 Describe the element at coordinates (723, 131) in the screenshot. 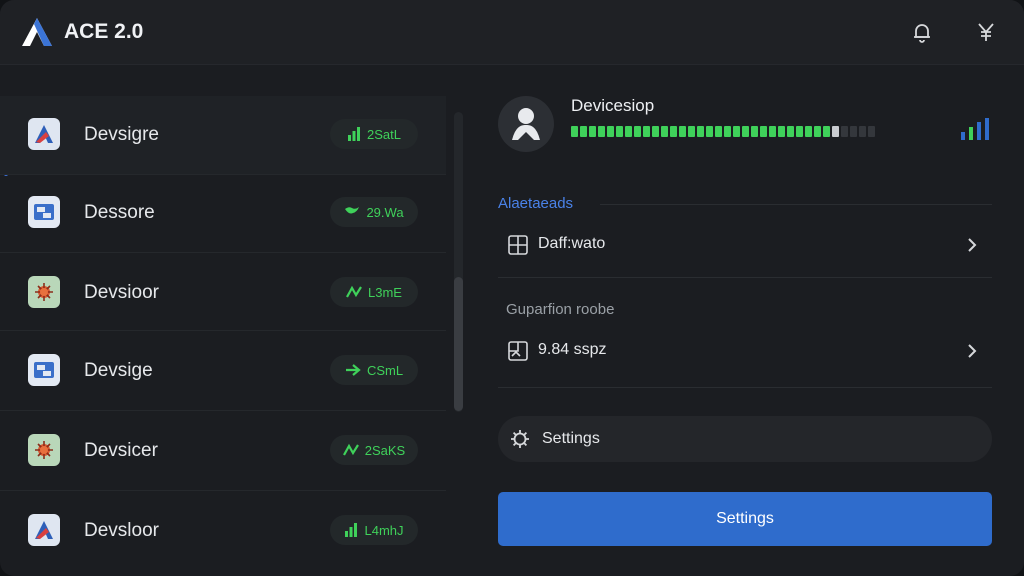

I see `progress-bar` at that location.